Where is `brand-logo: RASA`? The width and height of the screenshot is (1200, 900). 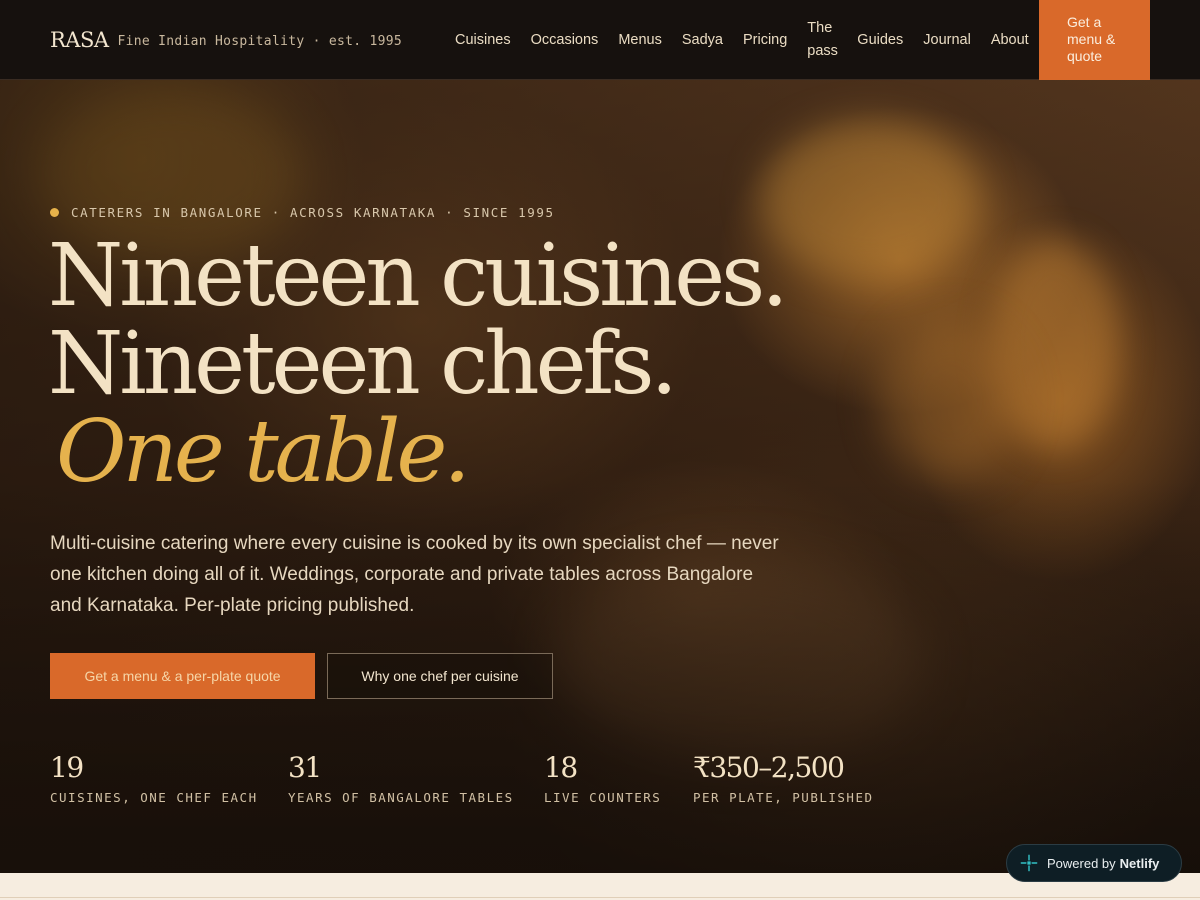 brand-logo: RASA is located at coordinates (79, 40).